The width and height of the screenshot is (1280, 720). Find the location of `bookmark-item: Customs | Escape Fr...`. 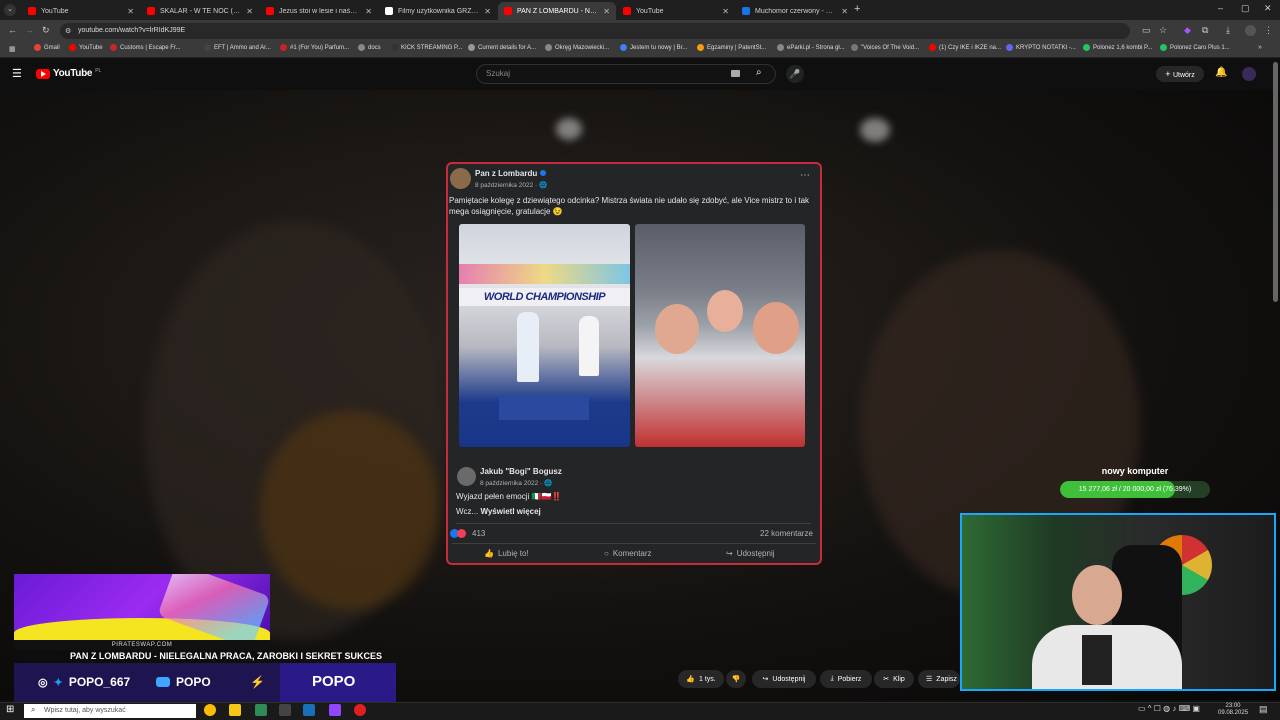

bookmark-item: Customs | Escape Fr... is located at coordinates (145, 47).